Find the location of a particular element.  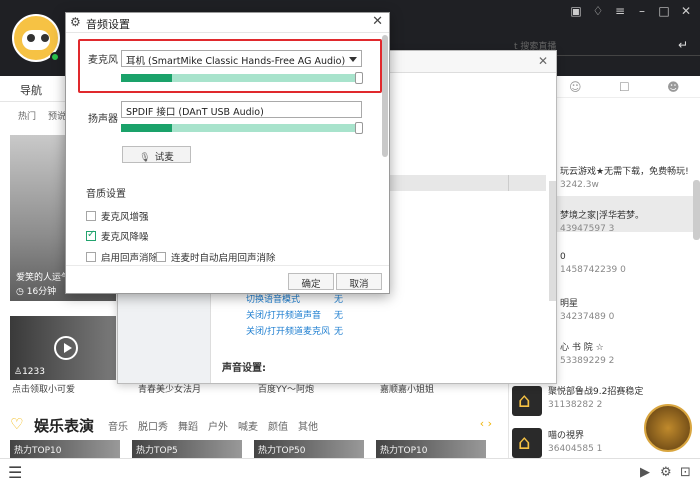

nav-label: 导航 is located at coordinates (31, 90).